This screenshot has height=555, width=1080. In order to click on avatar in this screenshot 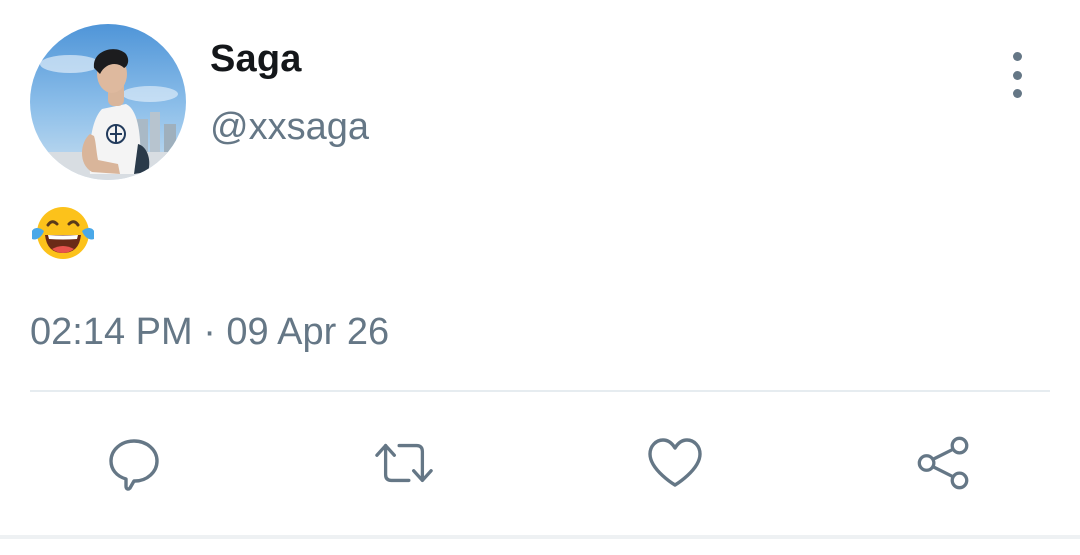, I will do `click(108, 102)`.